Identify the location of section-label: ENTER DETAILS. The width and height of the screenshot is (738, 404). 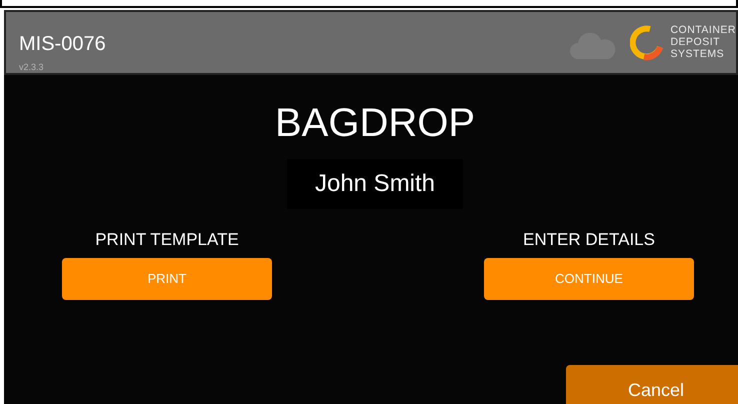
(589, 239).